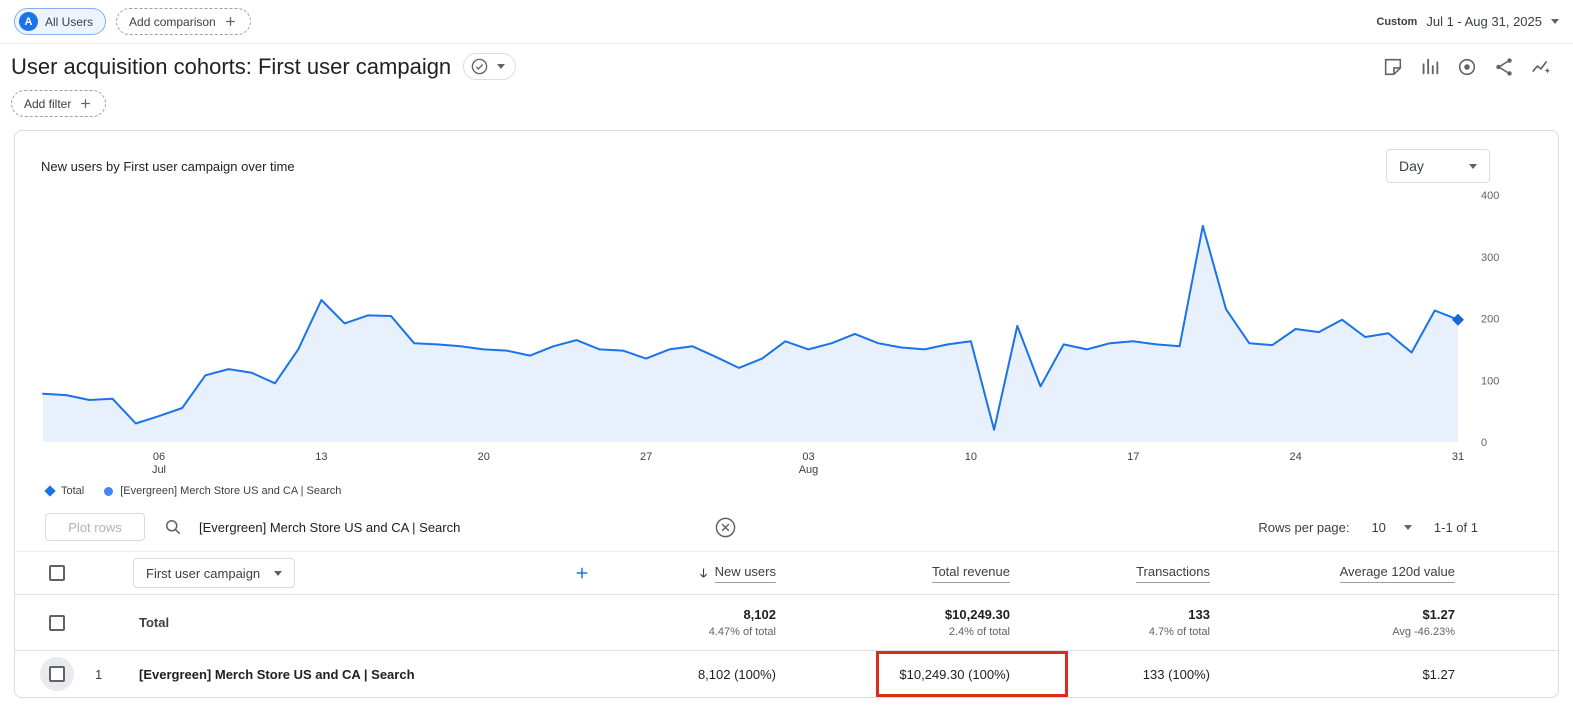  Describe the element at coordinates (979, 632) in the screenshot. I see `totals-total-revenue-pct: 2.4% of total` at that location.